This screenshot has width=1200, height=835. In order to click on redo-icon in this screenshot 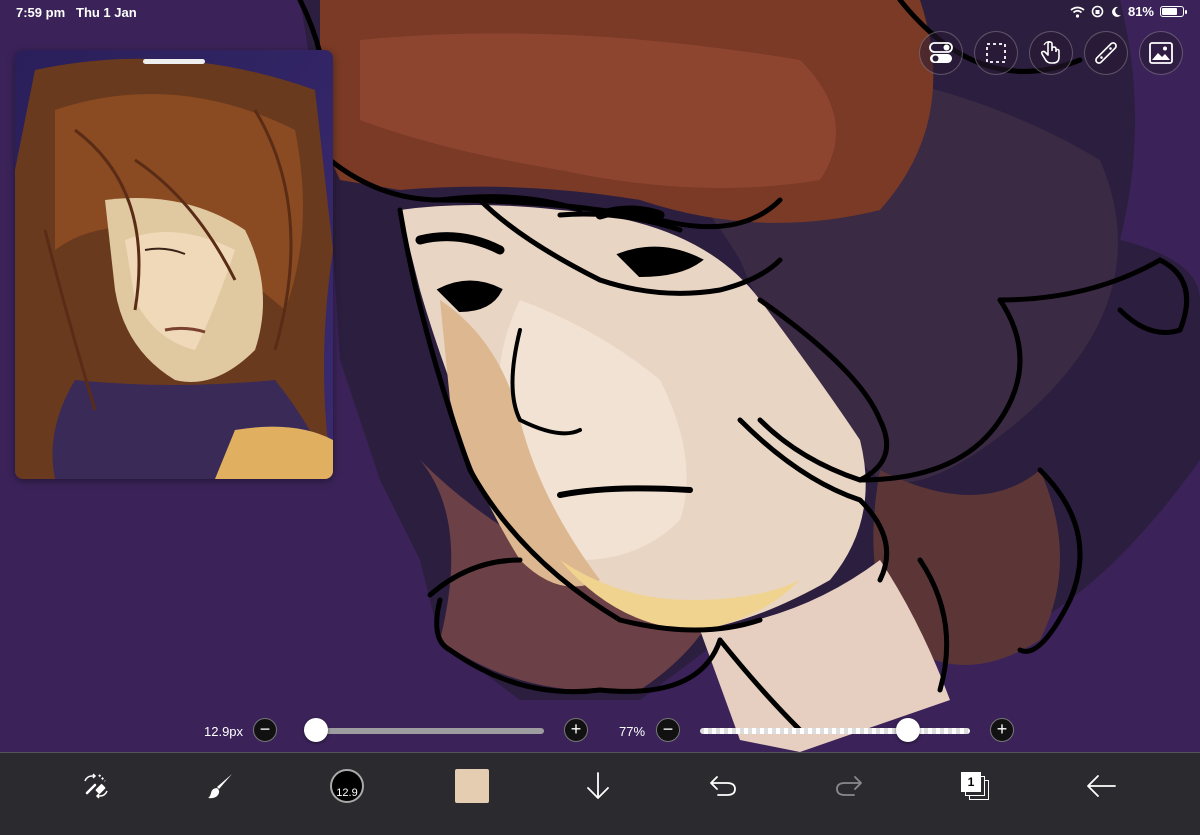, I will do `click(849, 786)`.